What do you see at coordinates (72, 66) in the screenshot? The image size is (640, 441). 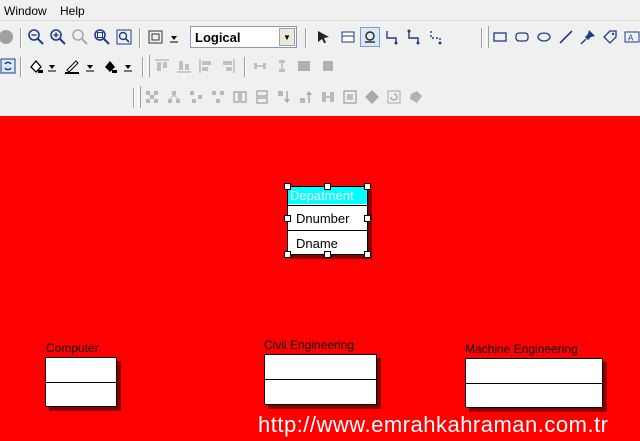 I see `line-color-icon` at bounding box center [72, 66].